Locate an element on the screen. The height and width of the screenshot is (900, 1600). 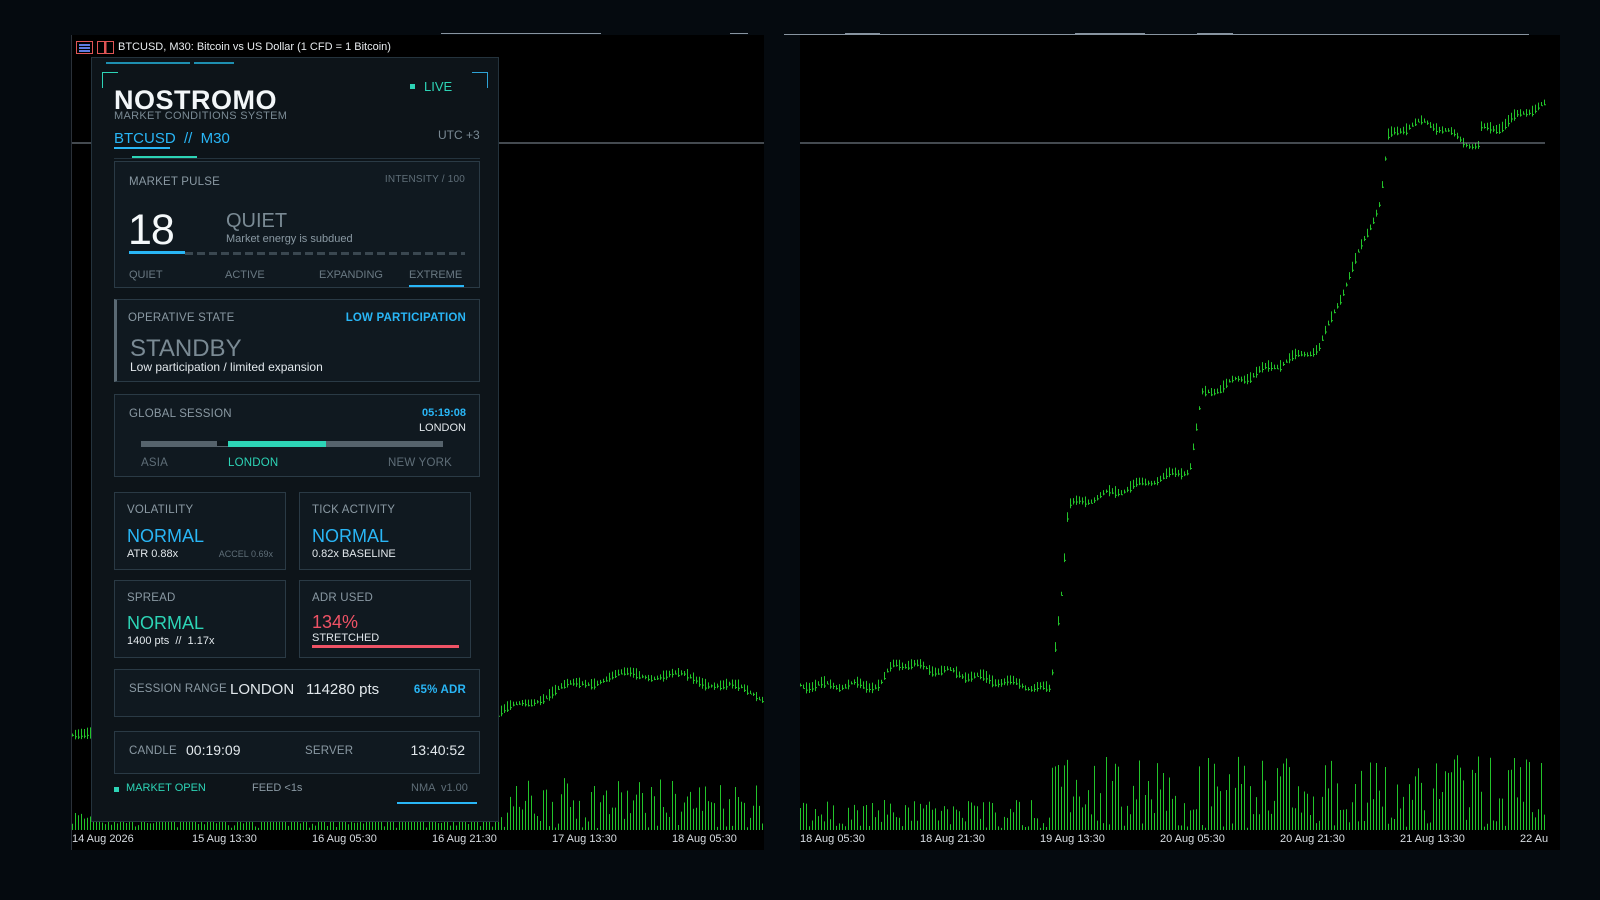
pulse-intensity-track is located at coordinates (325, 253).